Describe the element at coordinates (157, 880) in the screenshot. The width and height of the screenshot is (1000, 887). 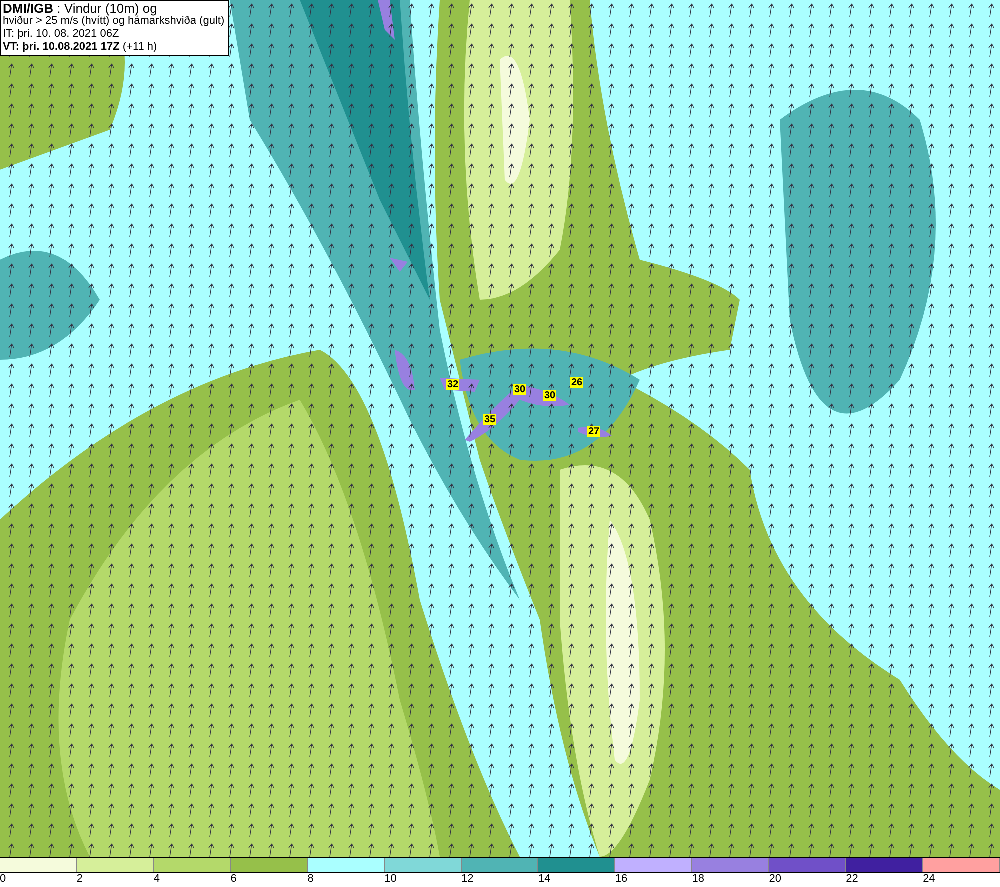
I see `legend-tick-label: 4` at that location.